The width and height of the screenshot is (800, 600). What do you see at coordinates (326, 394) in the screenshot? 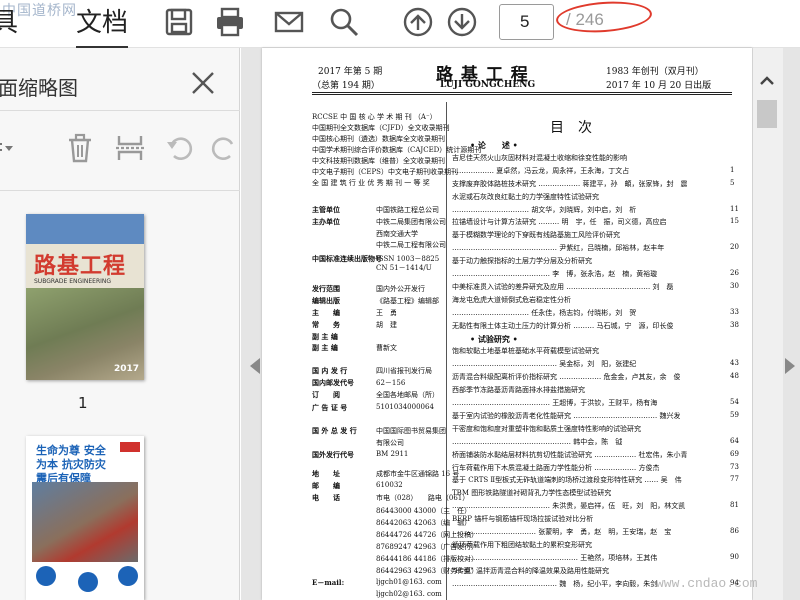
I see `masthead-label: 订 阅` at bounding box center [326, 394].